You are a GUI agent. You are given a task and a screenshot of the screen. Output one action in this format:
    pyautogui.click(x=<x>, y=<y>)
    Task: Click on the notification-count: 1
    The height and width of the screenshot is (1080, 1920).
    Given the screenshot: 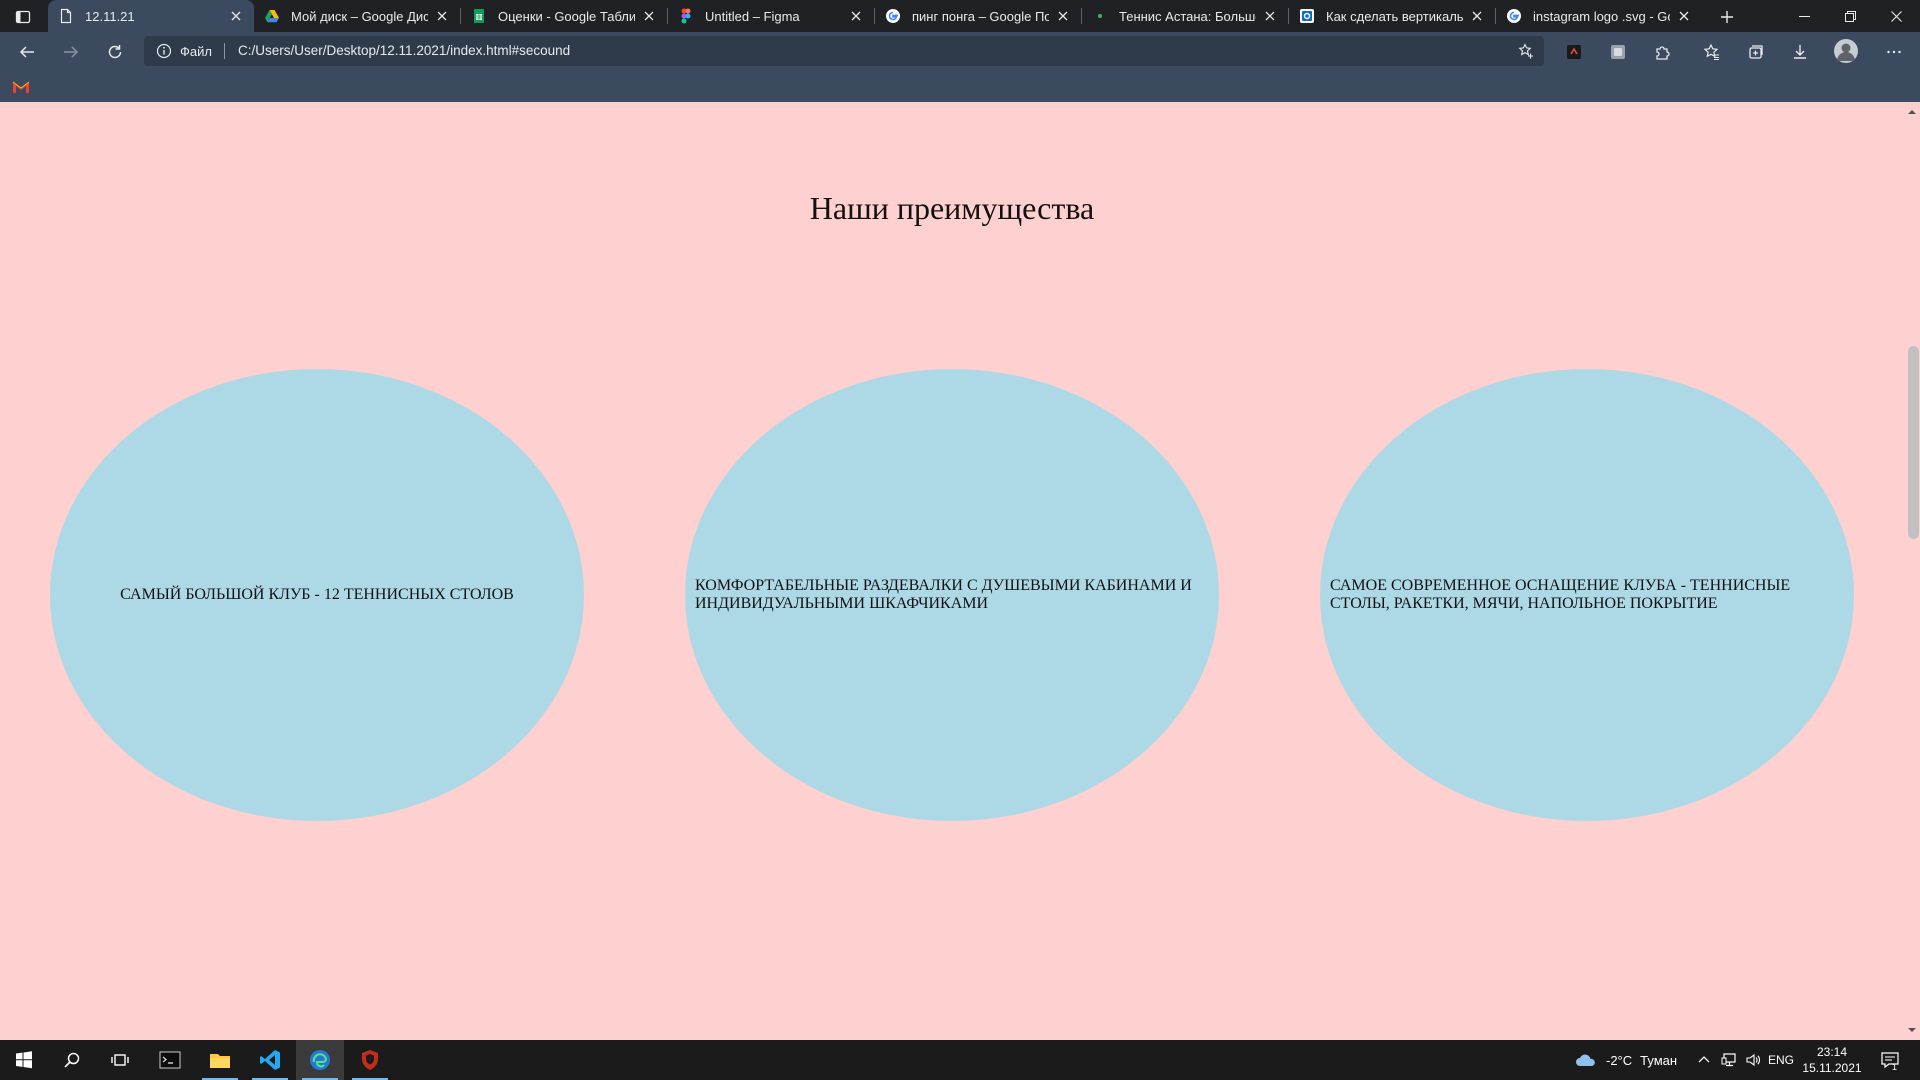 What is the action you would take?
    pyautogui.click(x=1895, y=1067)
    